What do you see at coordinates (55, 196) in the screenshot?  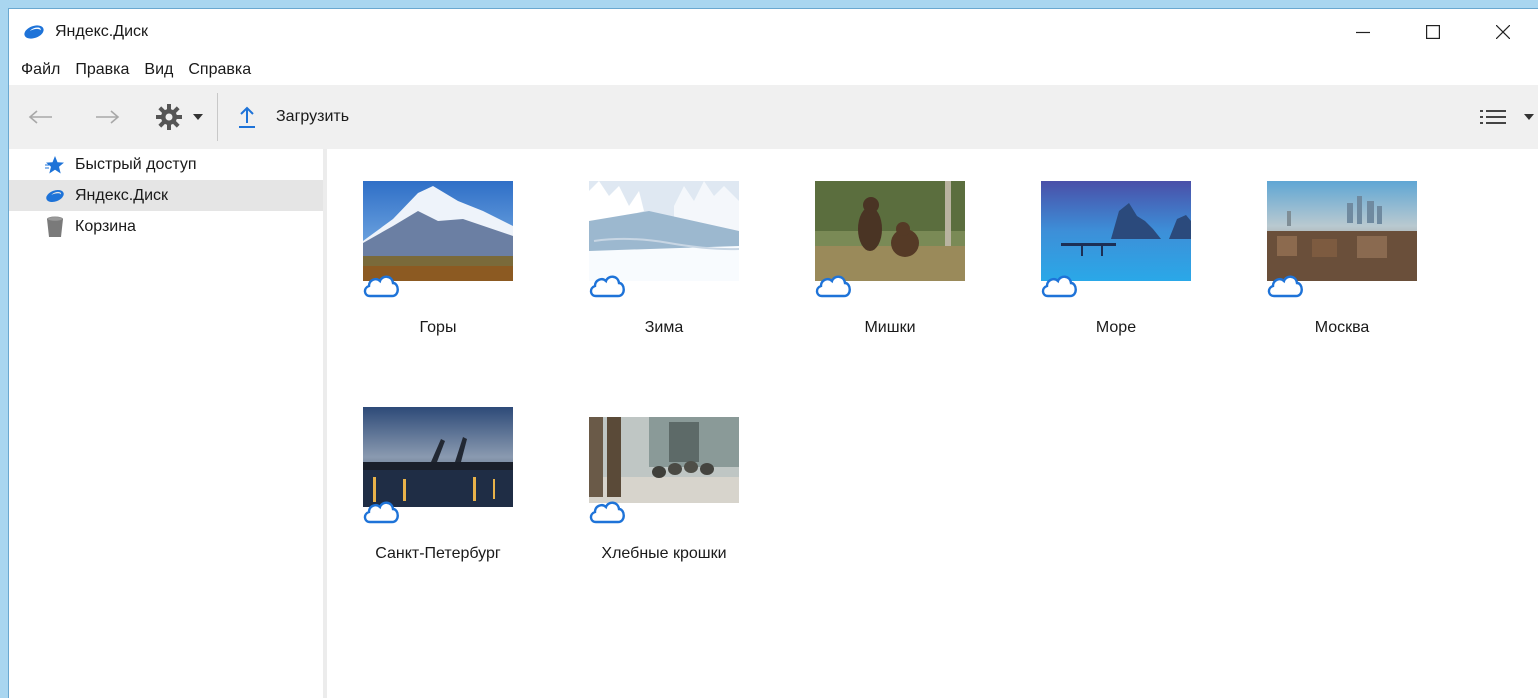 I see `yandex-disk-icon` at bounding box center [55, 196].